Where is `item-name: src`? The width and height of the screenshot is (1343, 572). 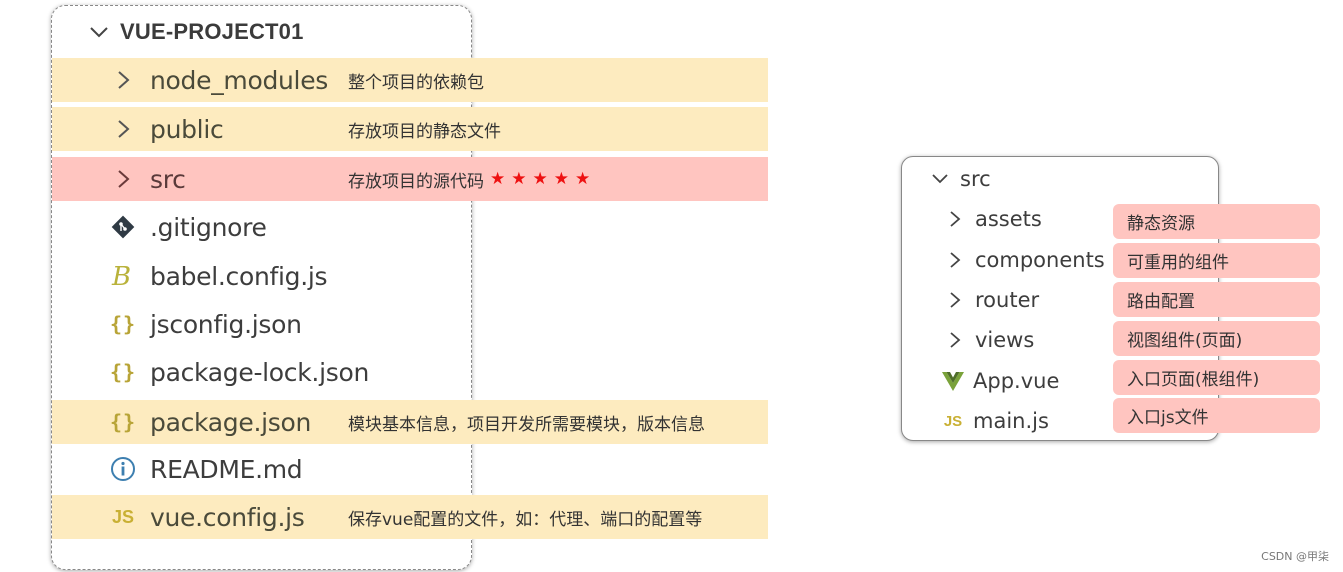
item-name: src is located at coordinates (168, 179).